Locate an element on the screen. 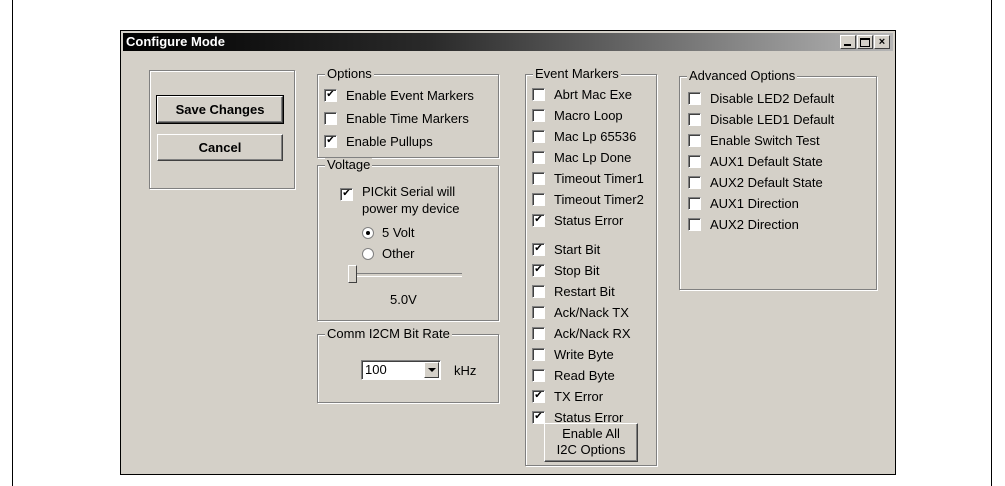  event-marker-checkbox: Timeout Timer2 is located at coordinates (588, 199).